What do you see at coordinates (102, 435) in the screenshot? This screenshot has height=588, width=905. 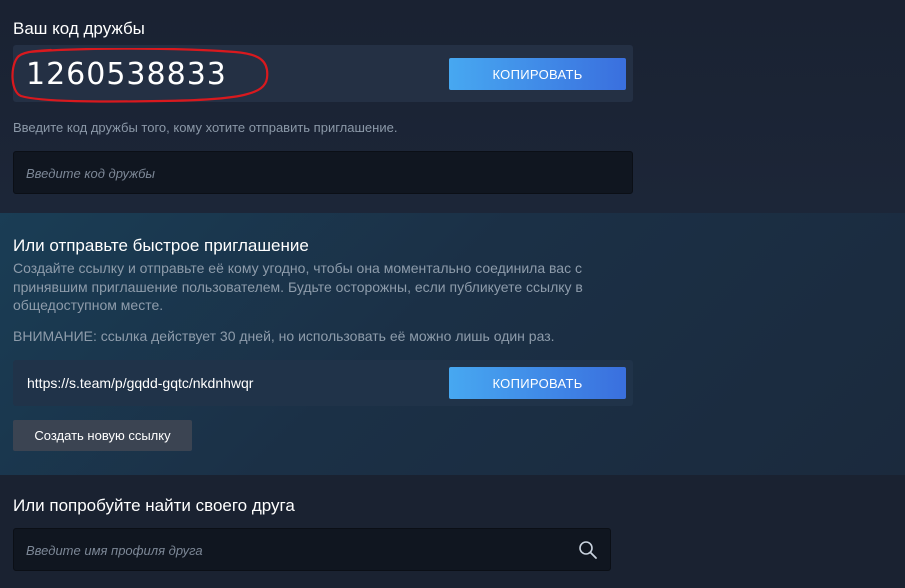 I see `create-new-link-button: Создать новую ссылку` at bounding box center [102, 435].